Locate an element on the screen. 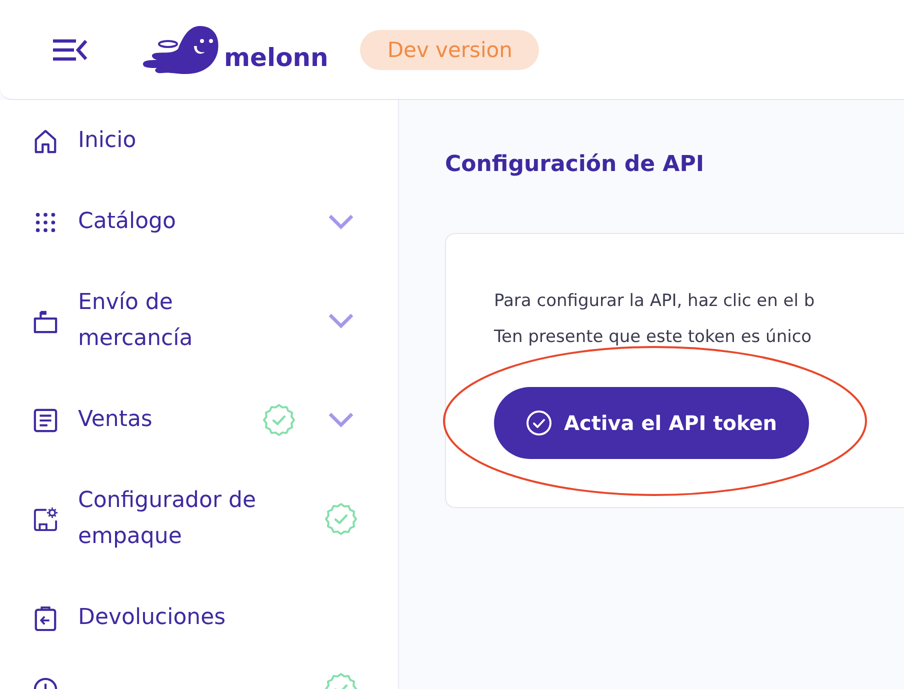  menu-collapse-icon is located at coordinates (70, 50).